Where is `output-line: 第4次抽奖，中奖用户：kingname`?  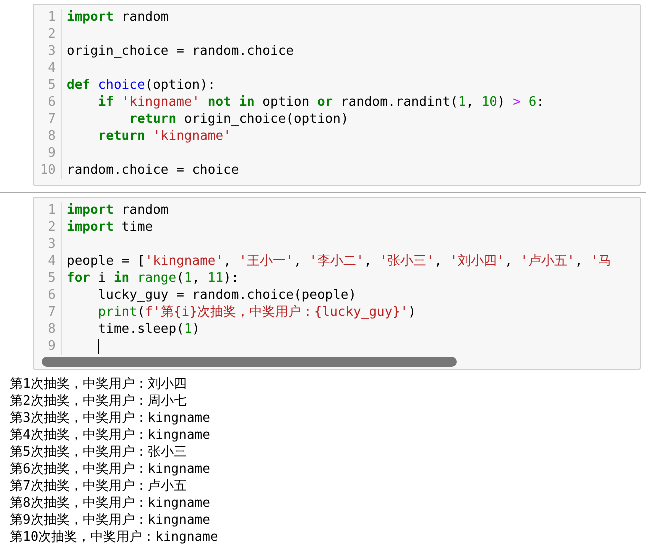
output-line: 第4次抽奖，中奖用户：kingname is located at coordinates (110, 435).